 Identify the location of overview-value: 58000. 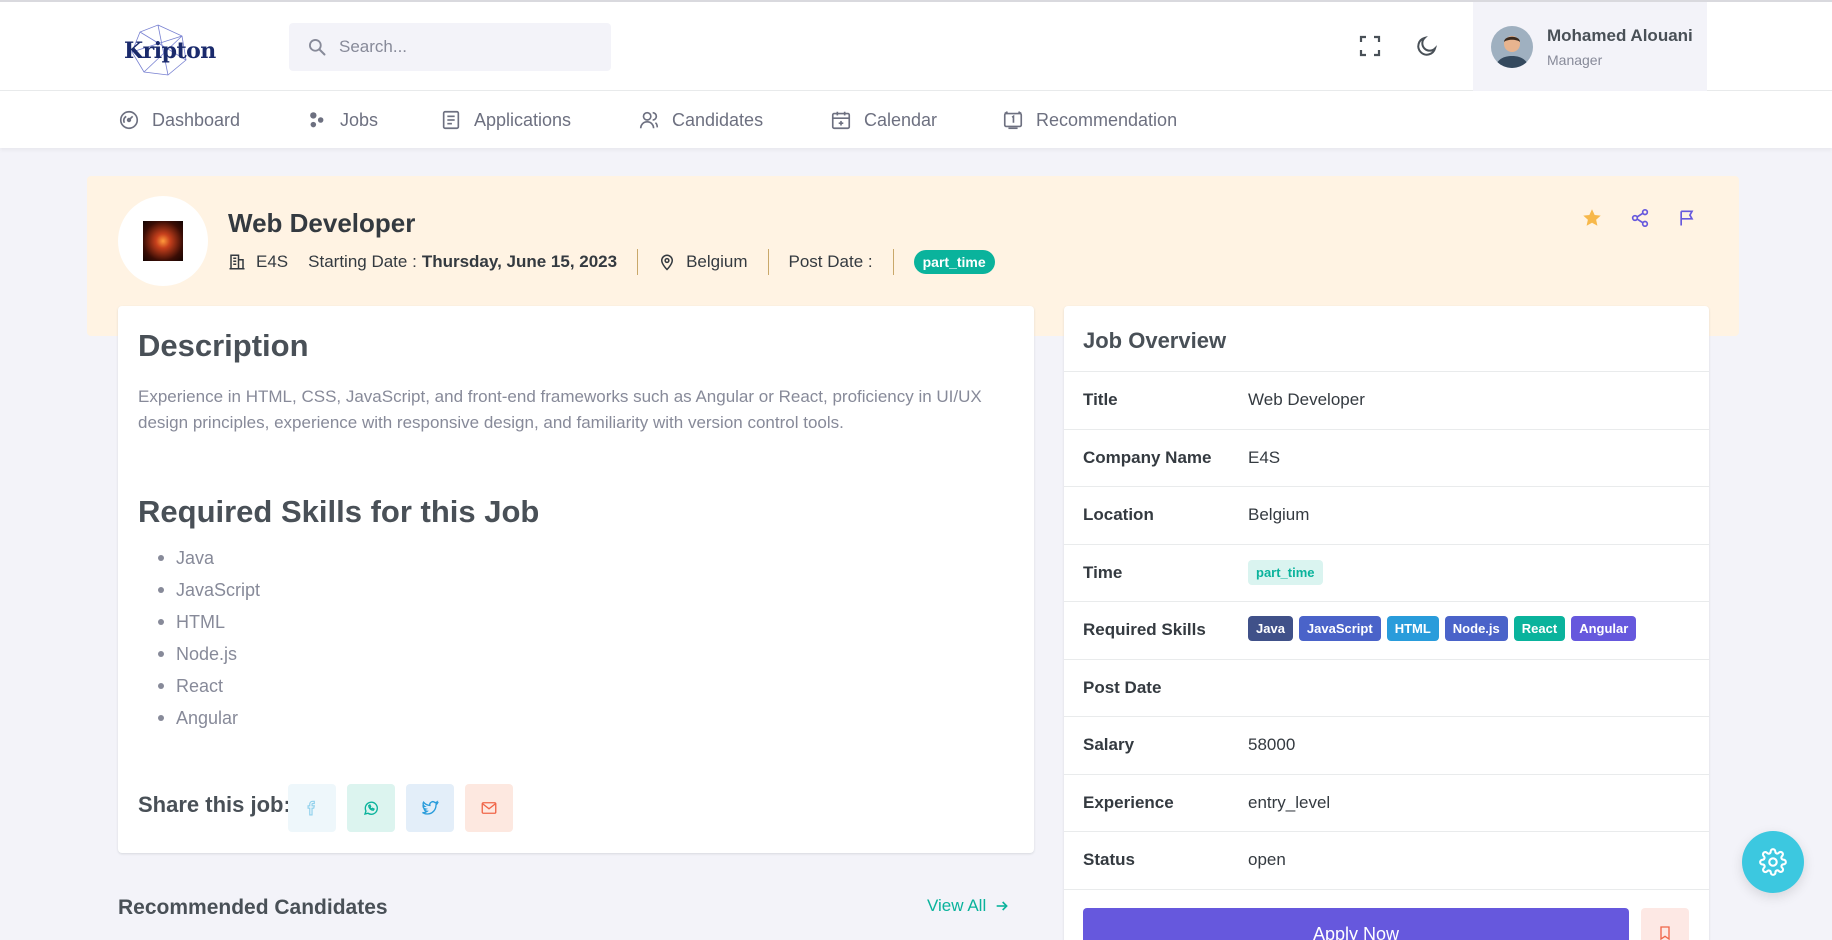
(1272, 744).